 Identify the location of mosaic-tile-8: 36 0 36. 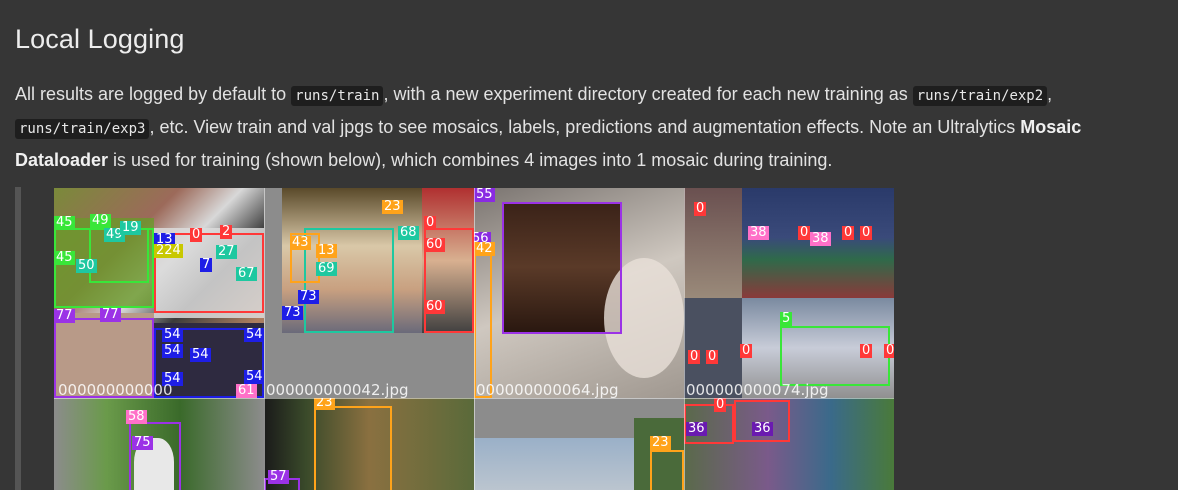
(789, 444).